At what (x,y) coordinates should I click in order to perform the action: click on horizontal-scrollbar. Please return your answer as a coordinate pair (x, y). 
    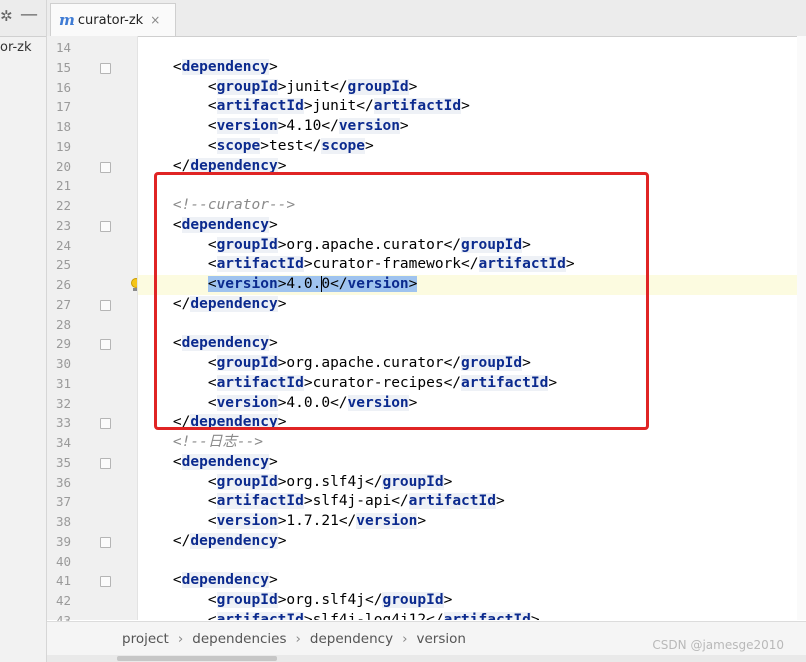
    Looking at the image, I should click on (426, 658).